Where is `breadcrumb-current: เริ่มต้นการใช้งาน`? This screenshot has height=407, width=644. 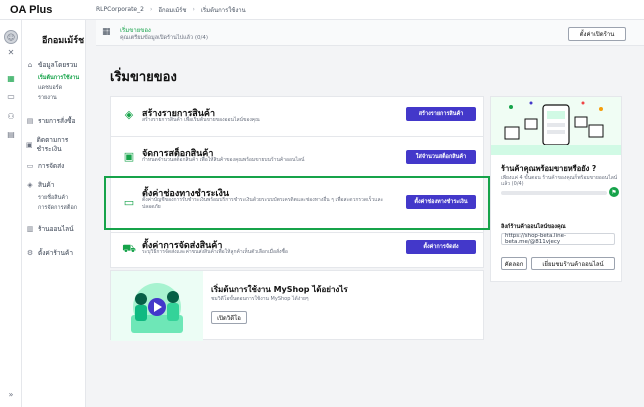 breadcrumb-current: เริ่มต้นการใช้งาน is located at coordinates (223, 10).